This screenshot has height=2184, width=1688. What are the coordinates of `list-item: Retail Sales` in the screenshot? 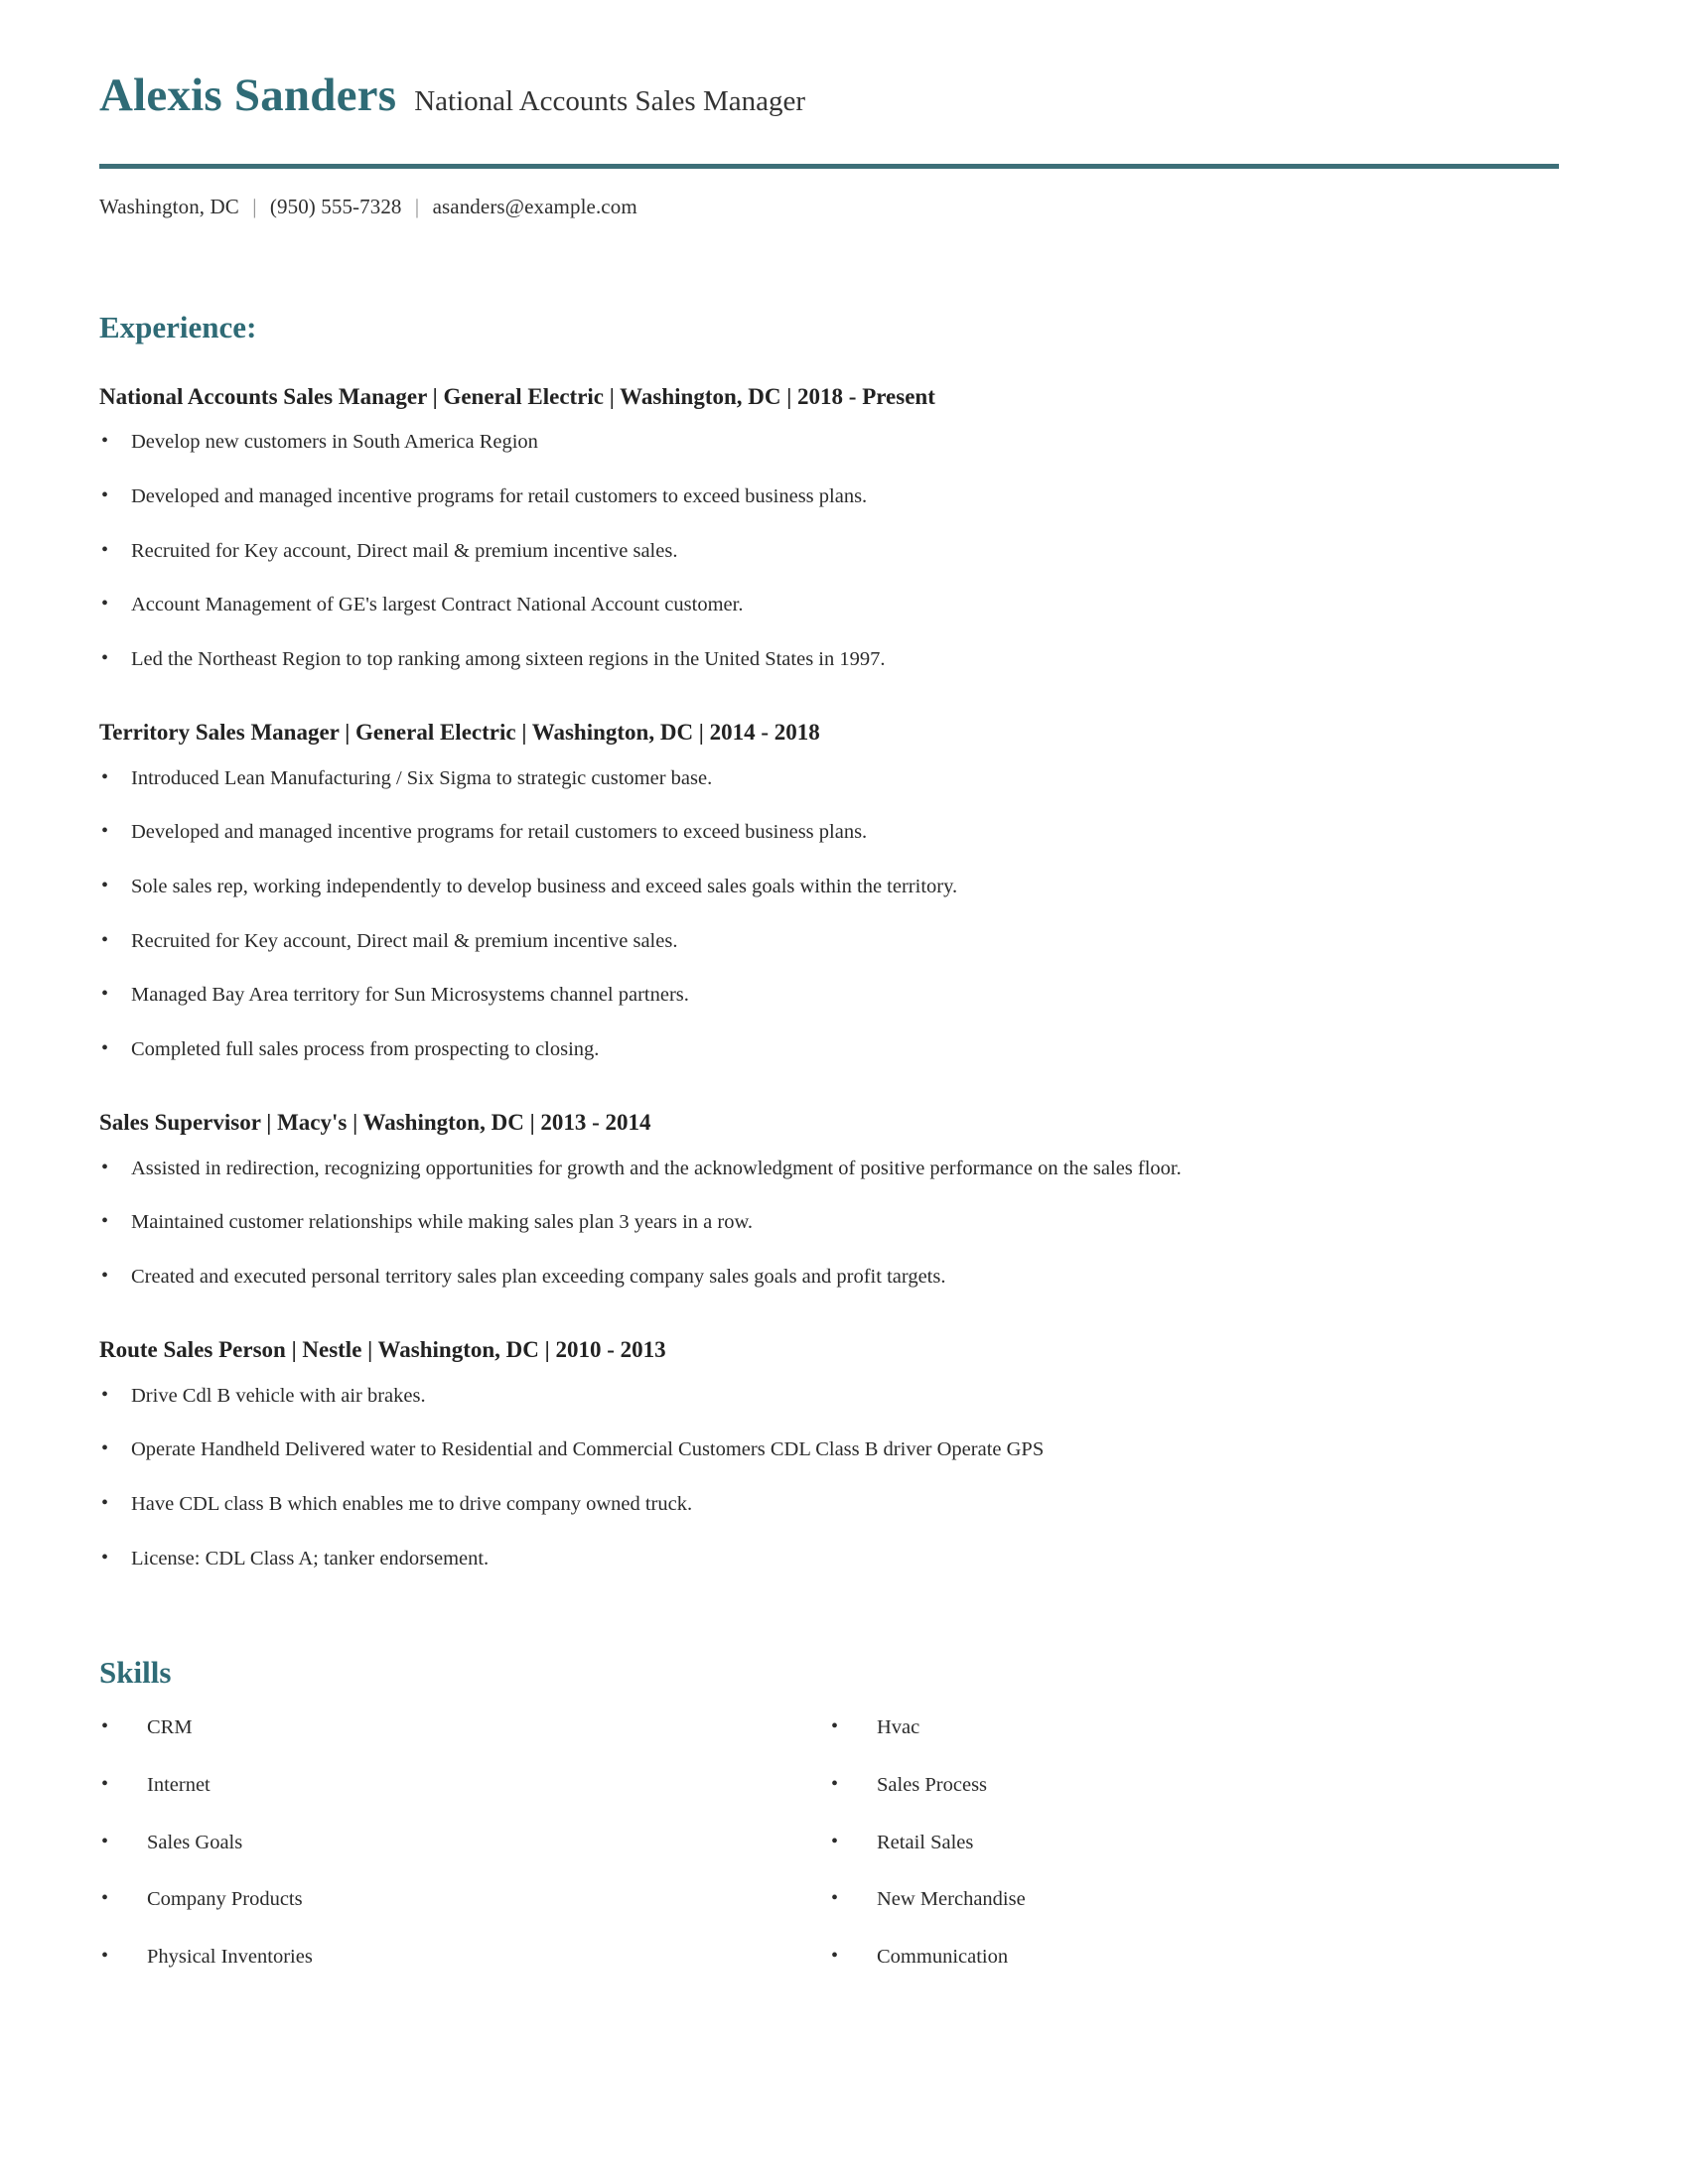 It's located at (1194, 1842).